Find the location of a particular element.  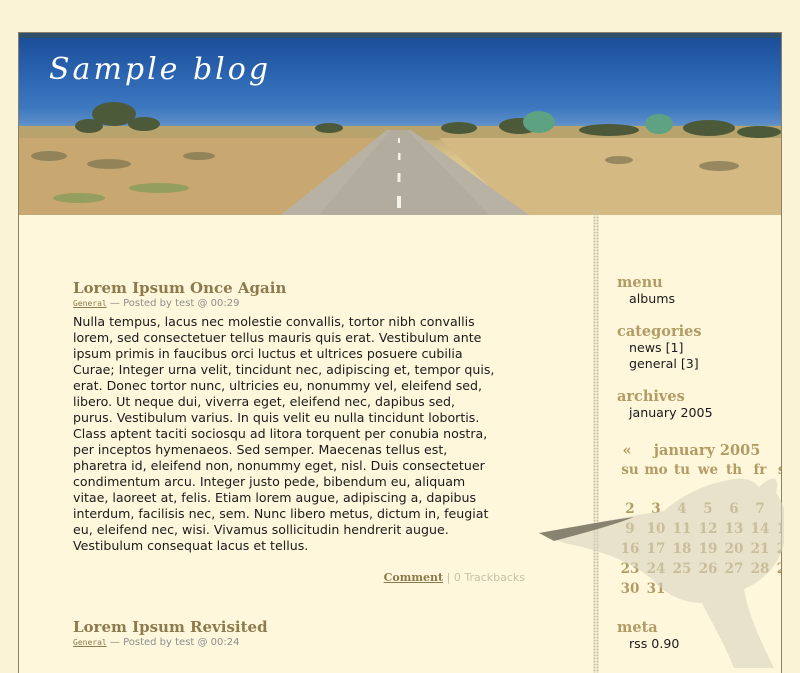

post-byline: — Posted by test @ 00:29 is located at coordinates (173, 303).